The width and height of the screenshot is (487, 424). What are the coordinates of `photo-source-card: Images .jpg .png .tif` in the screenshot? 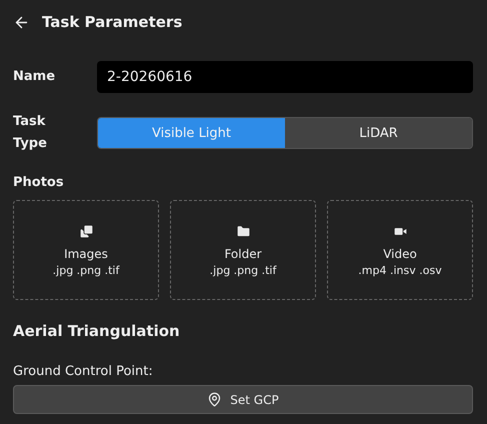 It's located at (86, 250).